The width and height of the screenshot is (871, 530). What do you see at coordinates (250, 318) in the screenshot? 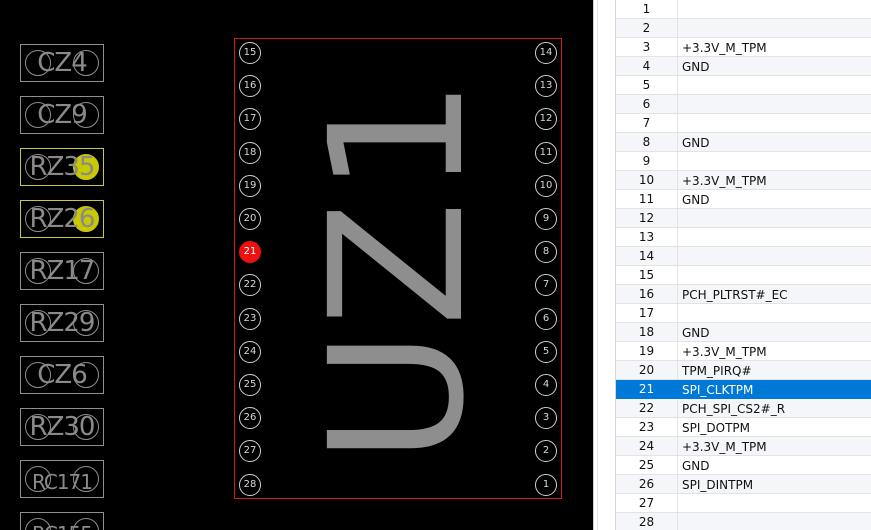
I see `chip-pin: 23` at bounding box center [250, 318].